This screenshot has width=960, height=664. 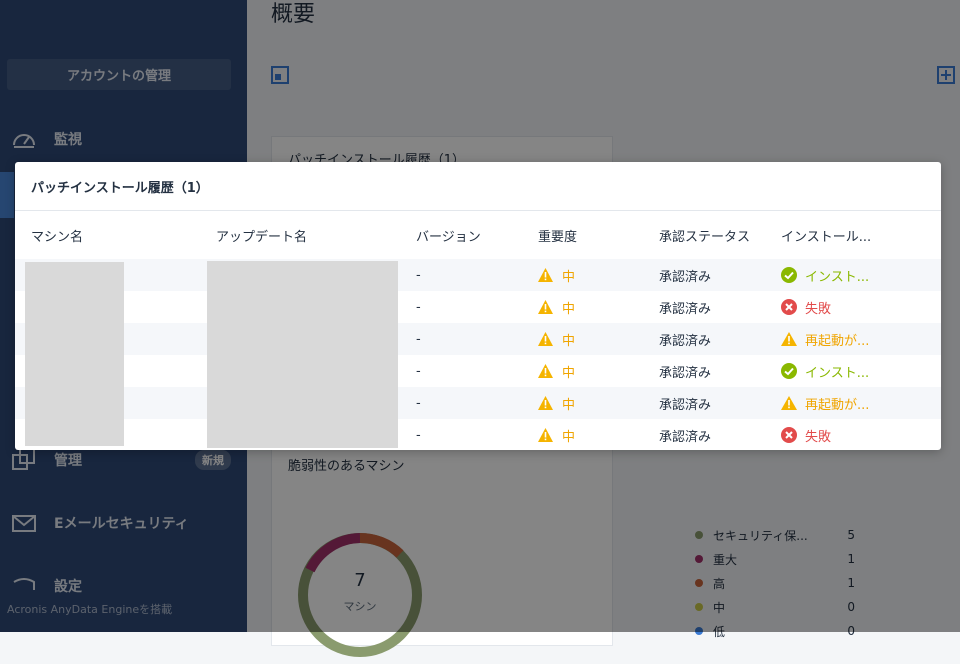 What do you see at coordinates (593, 235) in the screenshot?
I see `column-header-severity: 重要度` at bounding box center [593, 235].